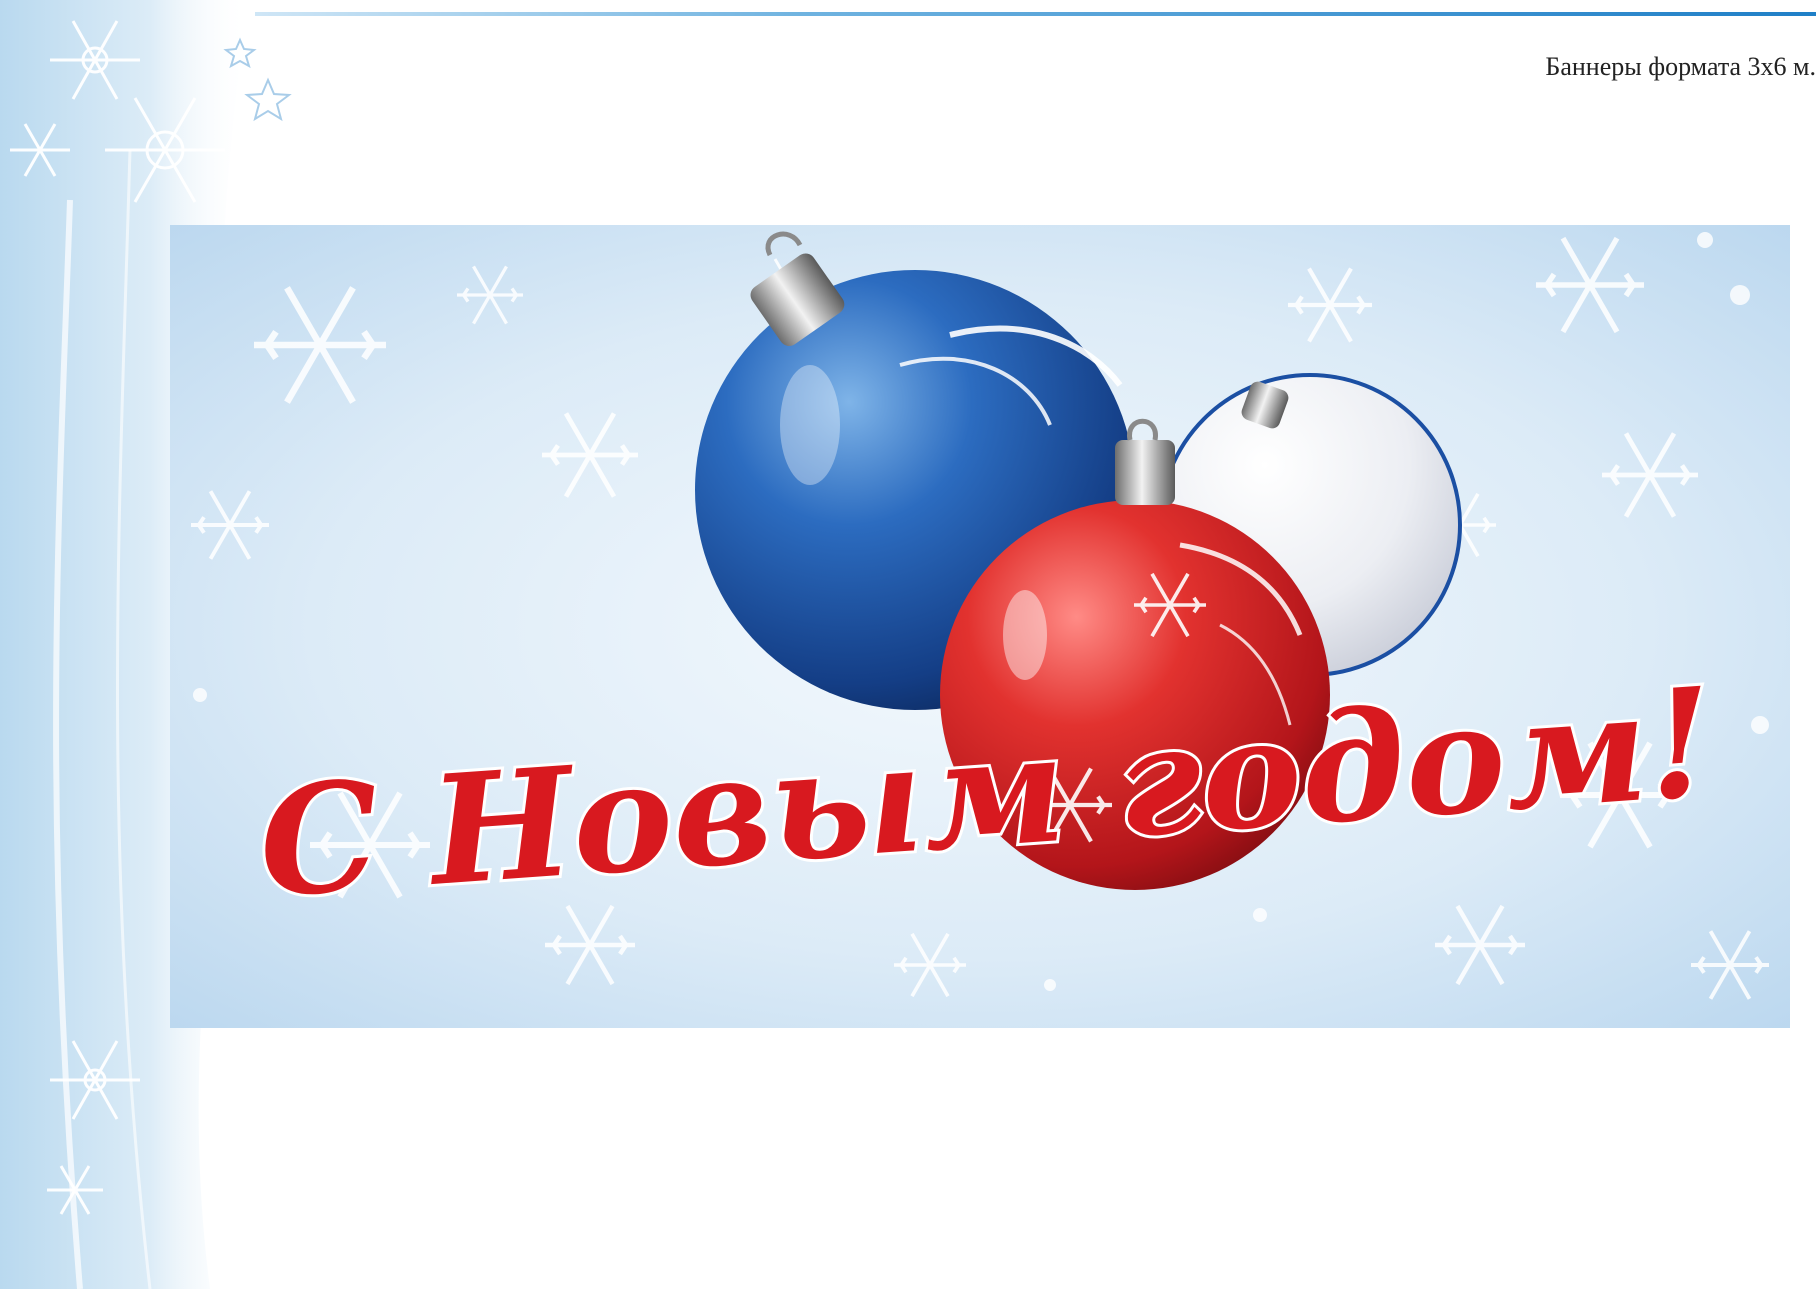 Image resolution: width=1816 pixels, height=1289 pixels. What do you see at coordinates (1680, 66) in the screenshot?
I see `document-caption: Баннеры формата 3х6 м.` at bounding box center [1680, 66].